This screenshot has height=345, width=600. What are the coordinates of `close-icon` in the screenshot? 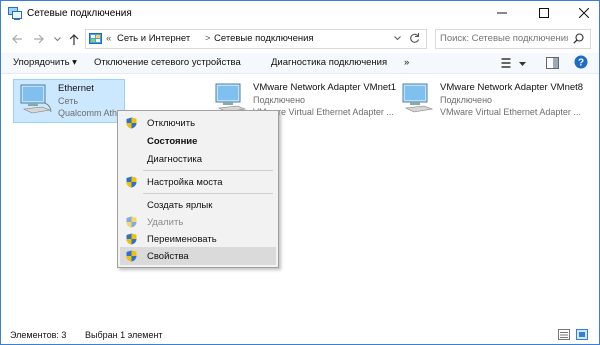 It's located at (584, 13).